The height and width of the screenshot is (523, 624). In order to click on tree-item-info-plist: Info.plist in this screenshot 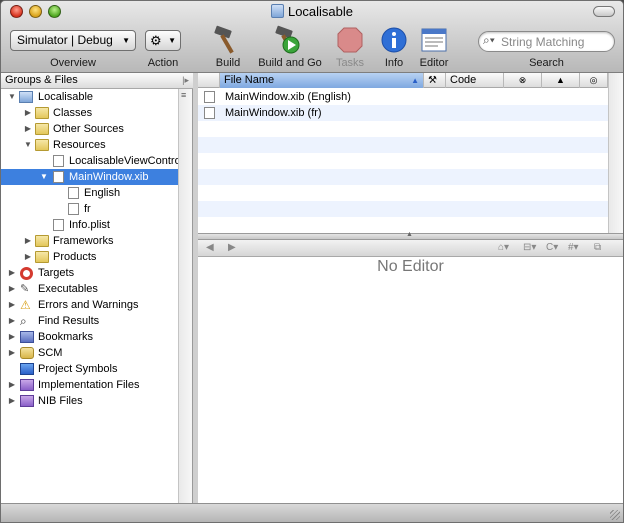, I will do `click(89, 225)`.